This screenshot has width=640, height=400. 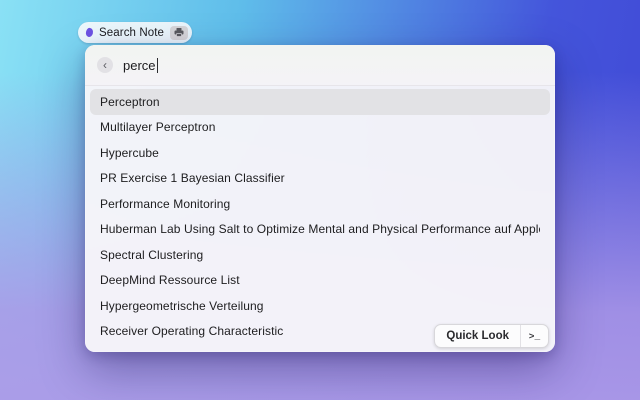 I want to click on quick-look-button: Quick Look, so click(x=477, y=336).